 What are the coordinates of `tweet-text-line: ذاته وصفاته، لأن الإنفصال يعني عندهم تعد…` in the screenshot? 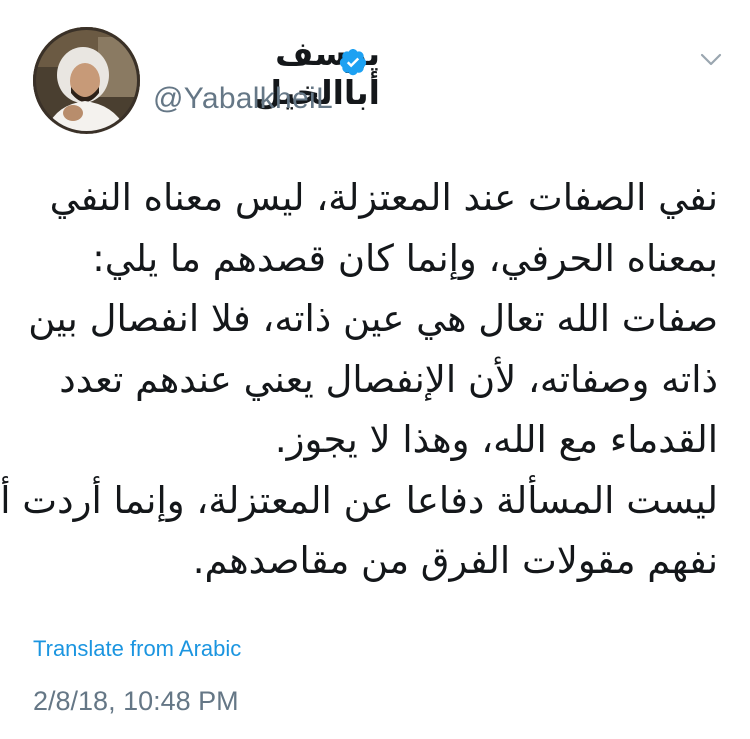 It's located at (388, 379).